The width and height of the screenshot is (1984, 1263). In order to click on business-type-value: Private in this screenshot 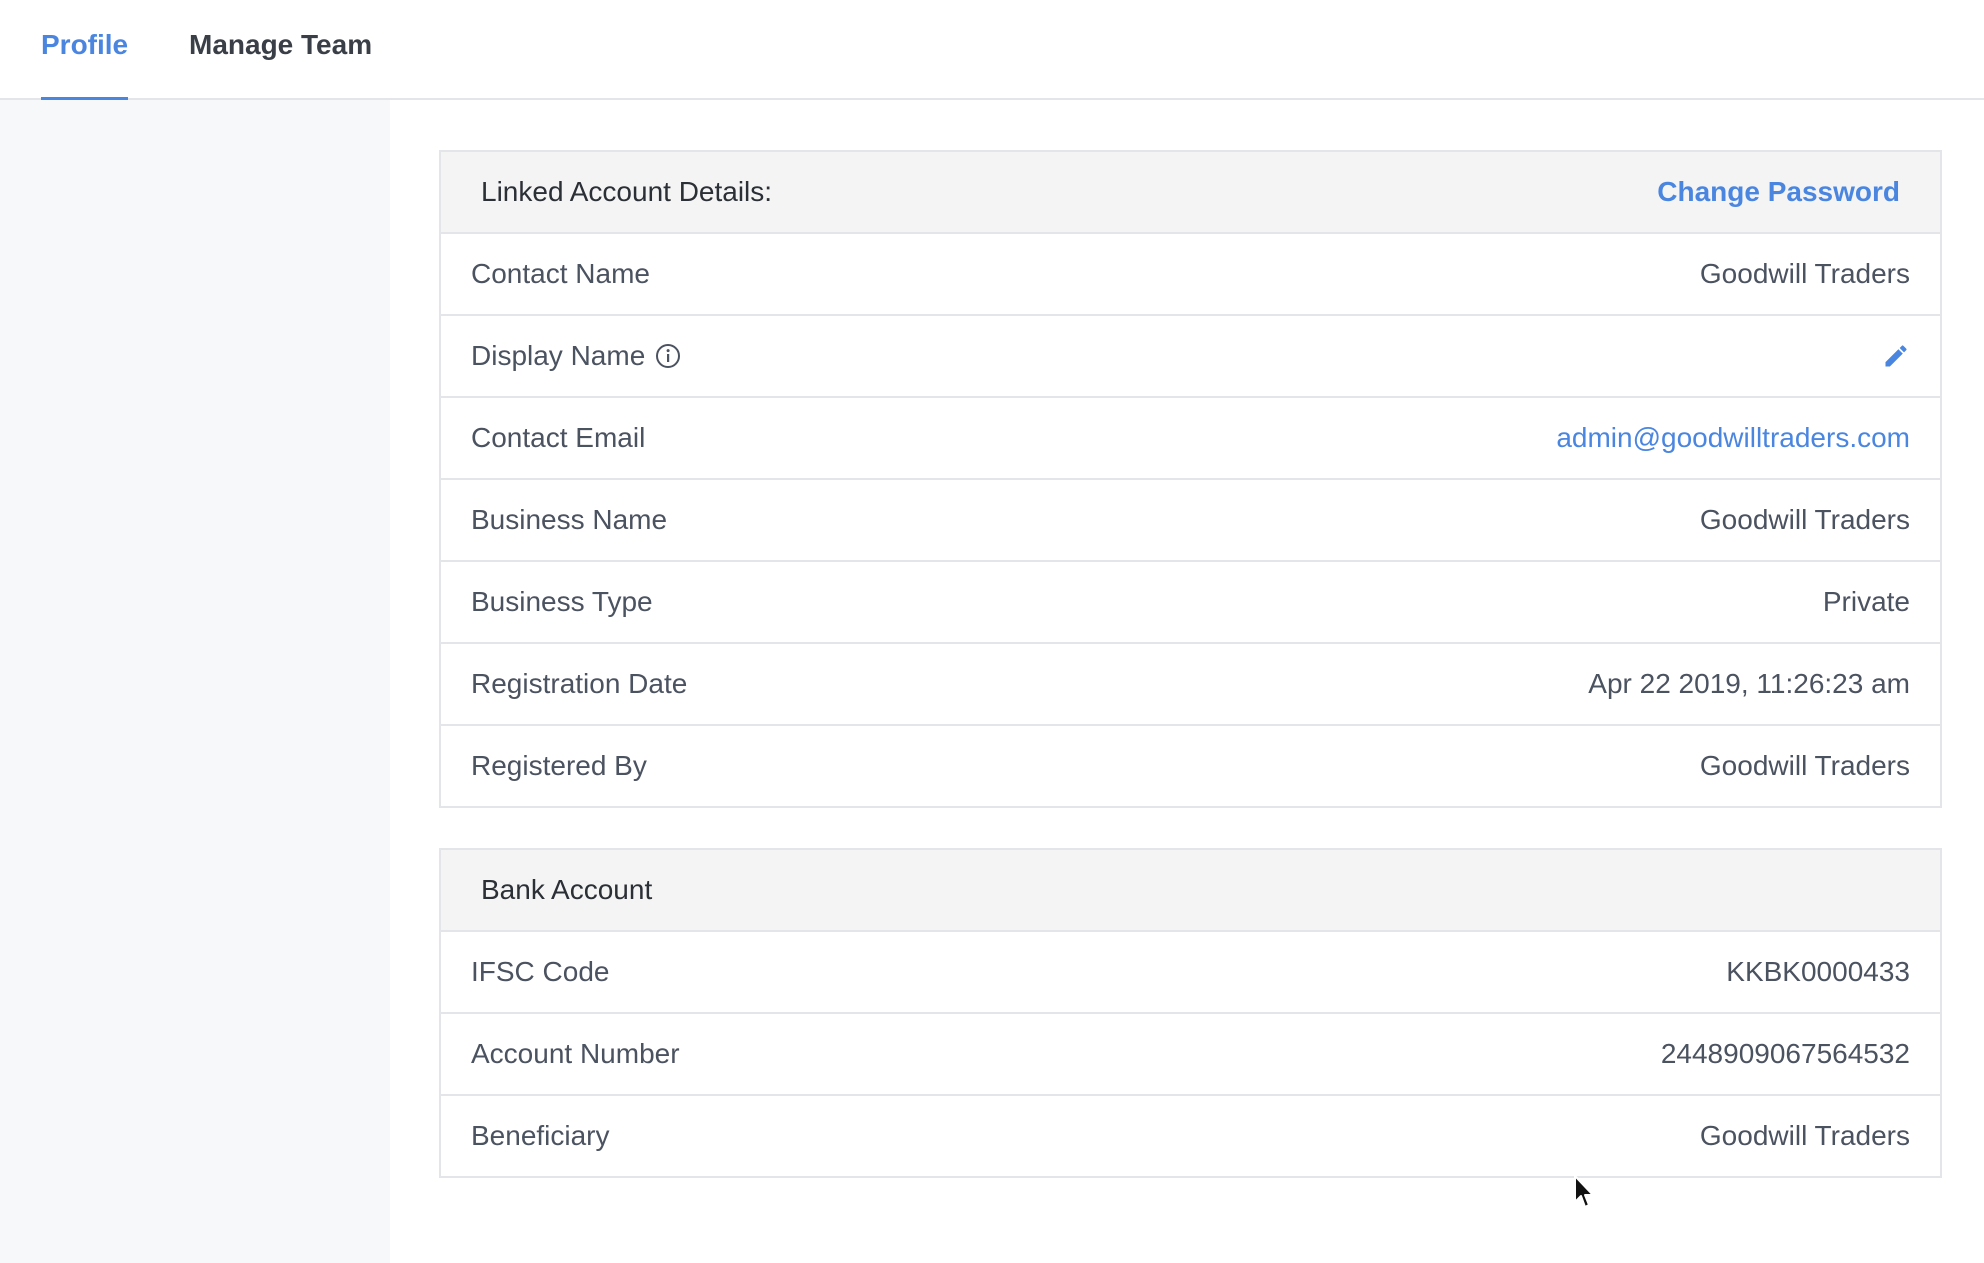, I will do `click(1866, 601)`.